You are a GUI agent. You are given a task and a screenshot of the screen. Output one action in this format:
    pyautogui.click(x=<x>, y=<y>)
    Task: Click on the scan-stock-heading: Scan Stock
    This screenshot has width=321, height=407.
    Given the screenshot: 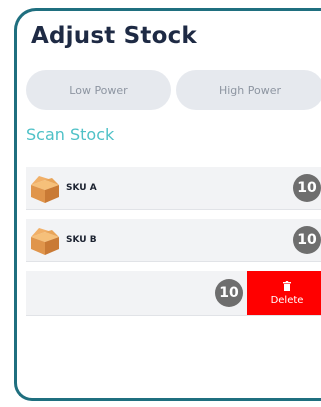 What is the action you would take?
    pyautogui.click(x=70, y=134)
    